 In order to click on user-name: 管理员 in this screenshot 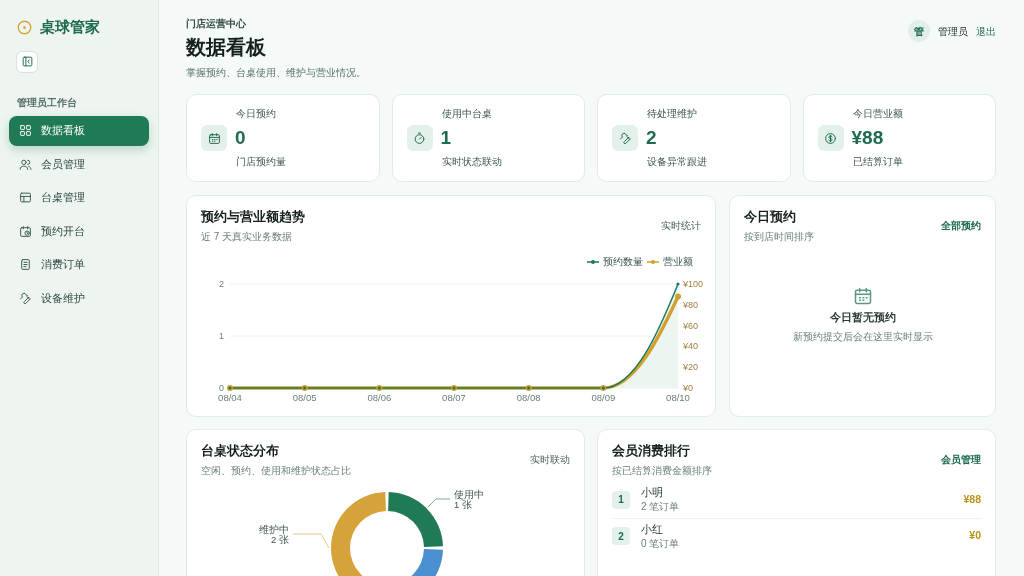, I will do `click(953, 31)`.